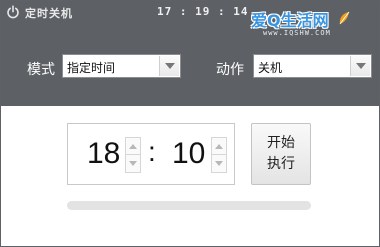  Describe the element at coordinates (297, 33) in the screenshot. I see `watermark-url: www.IQSHW.COM` at that location.